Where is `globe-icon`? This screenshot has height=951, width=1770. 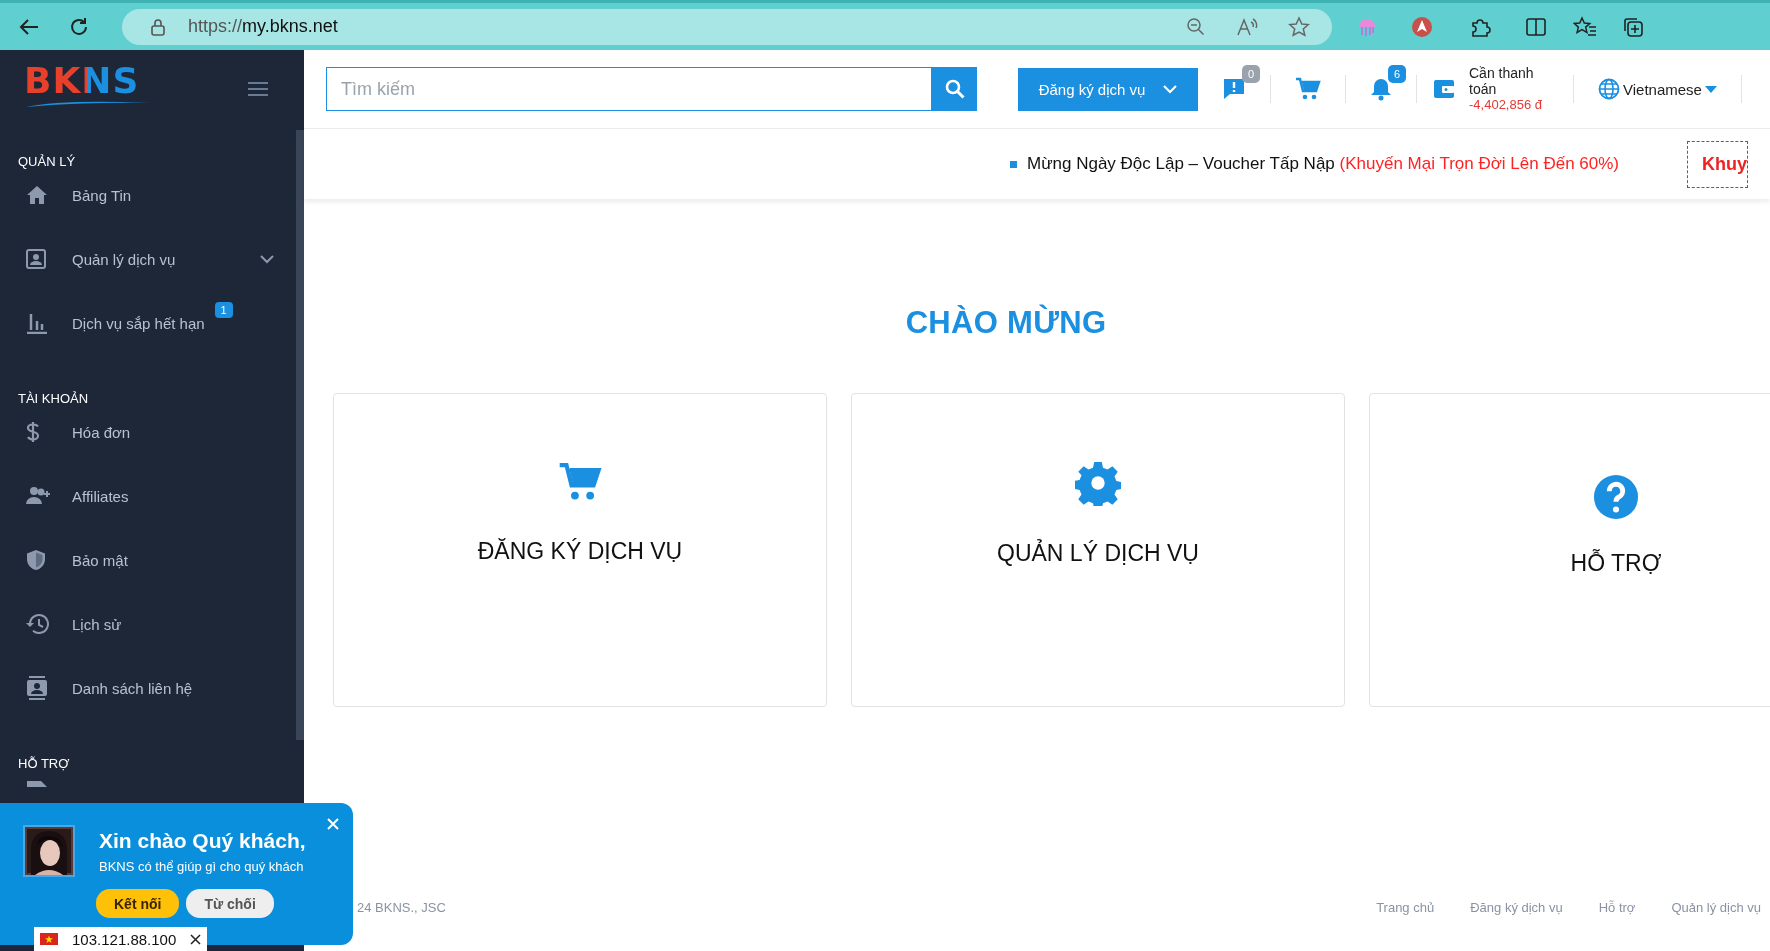
globe-icon is located at coordinates (1609, 89).